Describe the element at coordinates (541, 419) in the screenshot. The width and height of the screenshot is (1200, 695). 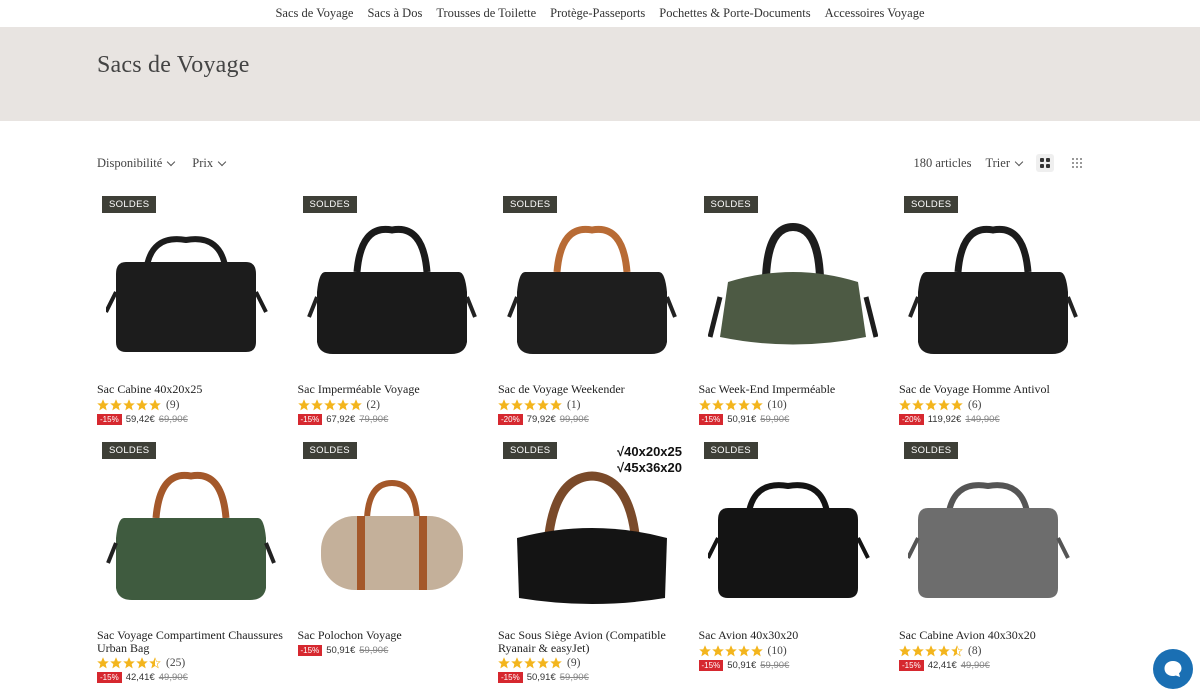
I see `sale-price: 79,92€` at that location.